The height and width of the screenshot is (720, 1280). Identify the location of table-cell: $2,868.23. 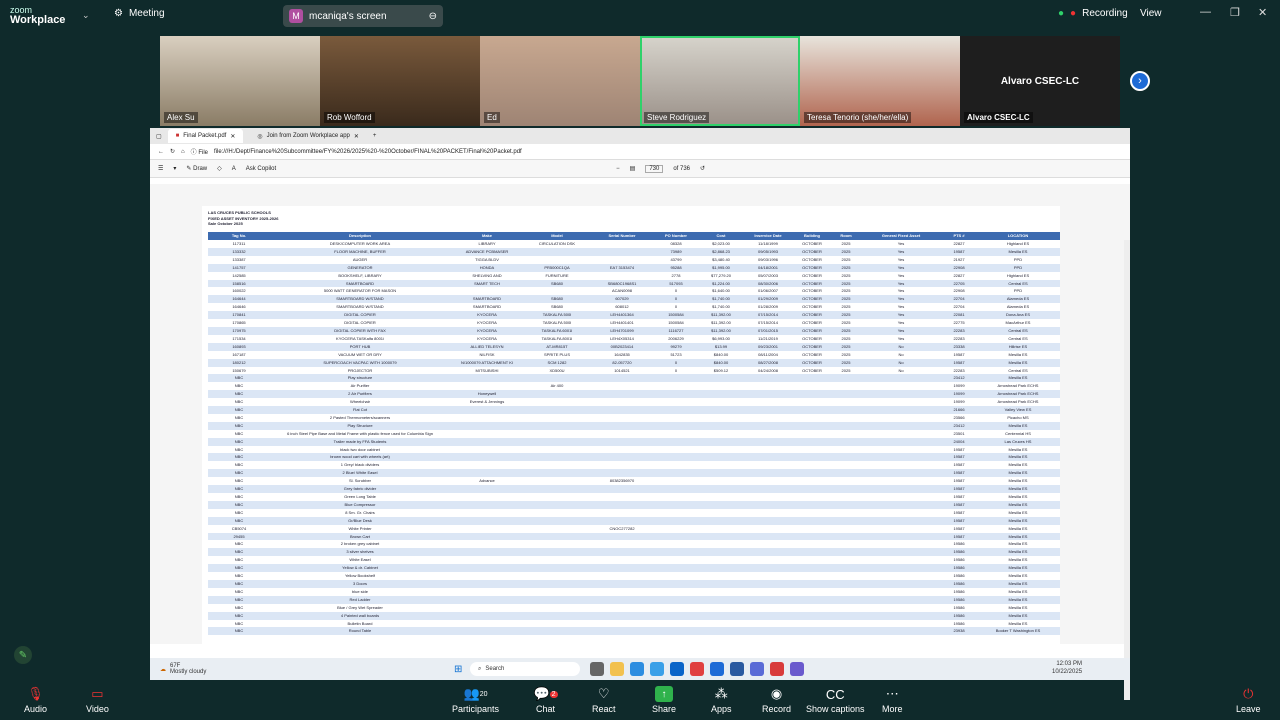
(721, 251).